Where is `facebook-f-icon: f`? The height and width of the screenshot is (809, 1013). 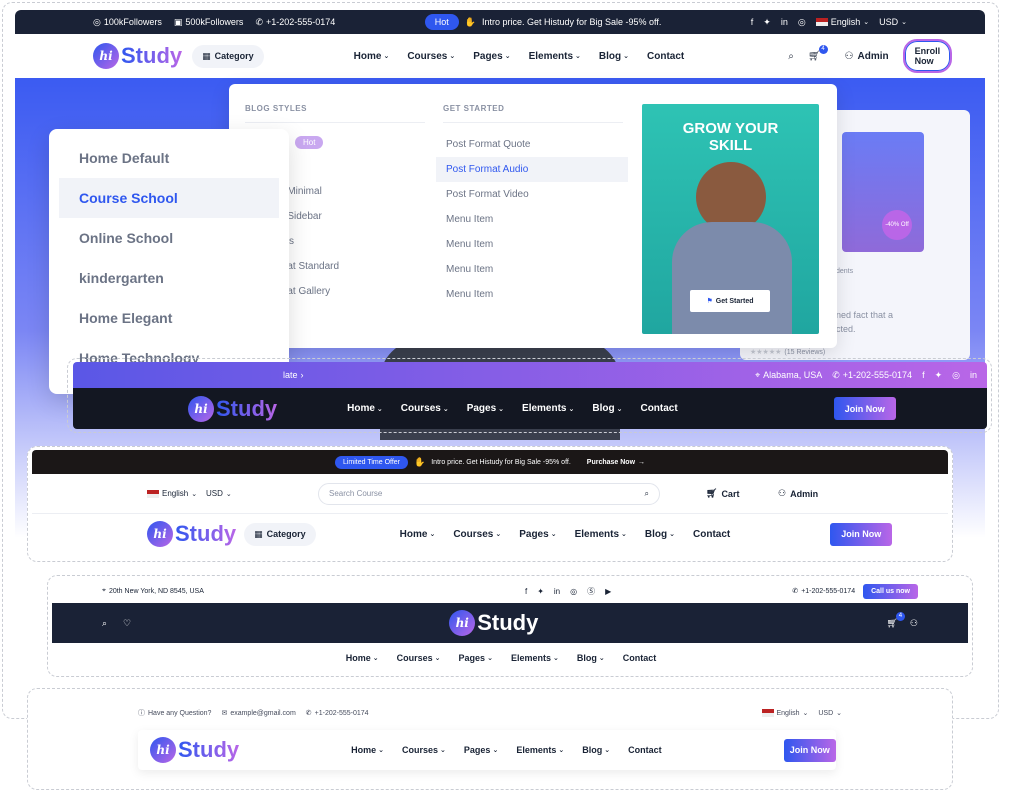
facebook-f-icon: f is located at coordinates (752, 22).